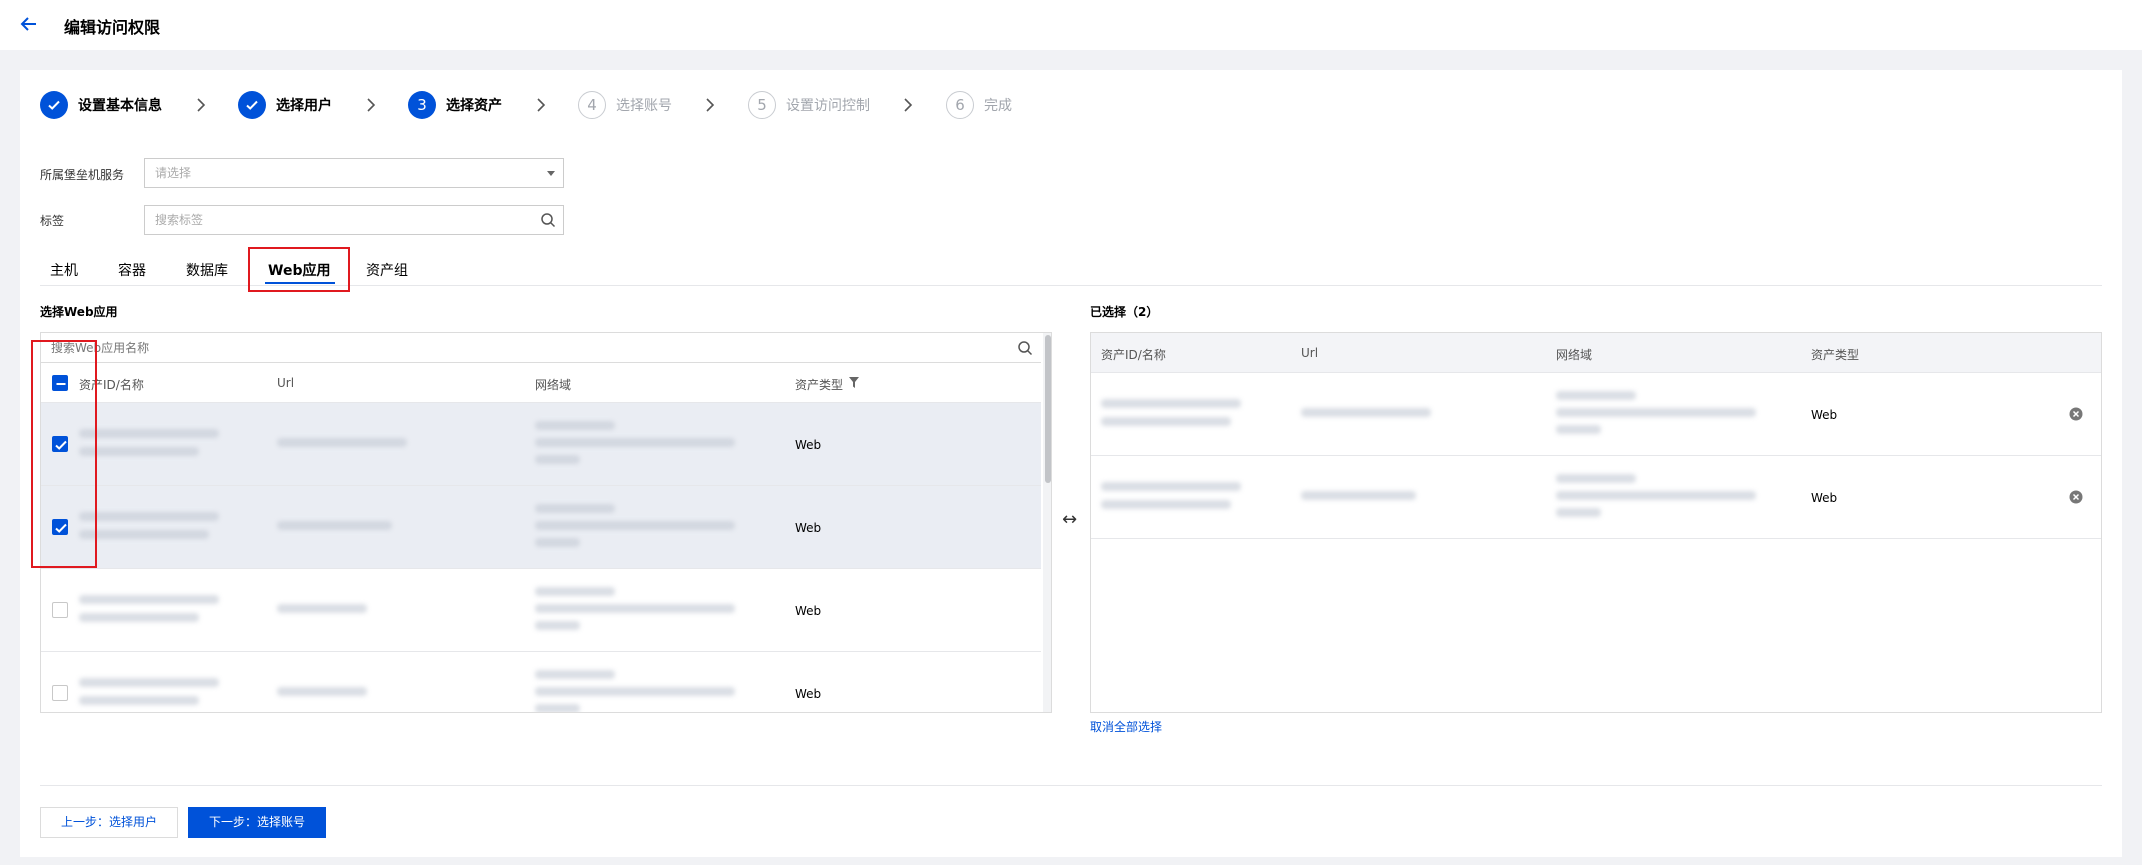  Describe the element at coordinates (304, 106) in the screenshot. I see `step-label: 选择用户` at that location.